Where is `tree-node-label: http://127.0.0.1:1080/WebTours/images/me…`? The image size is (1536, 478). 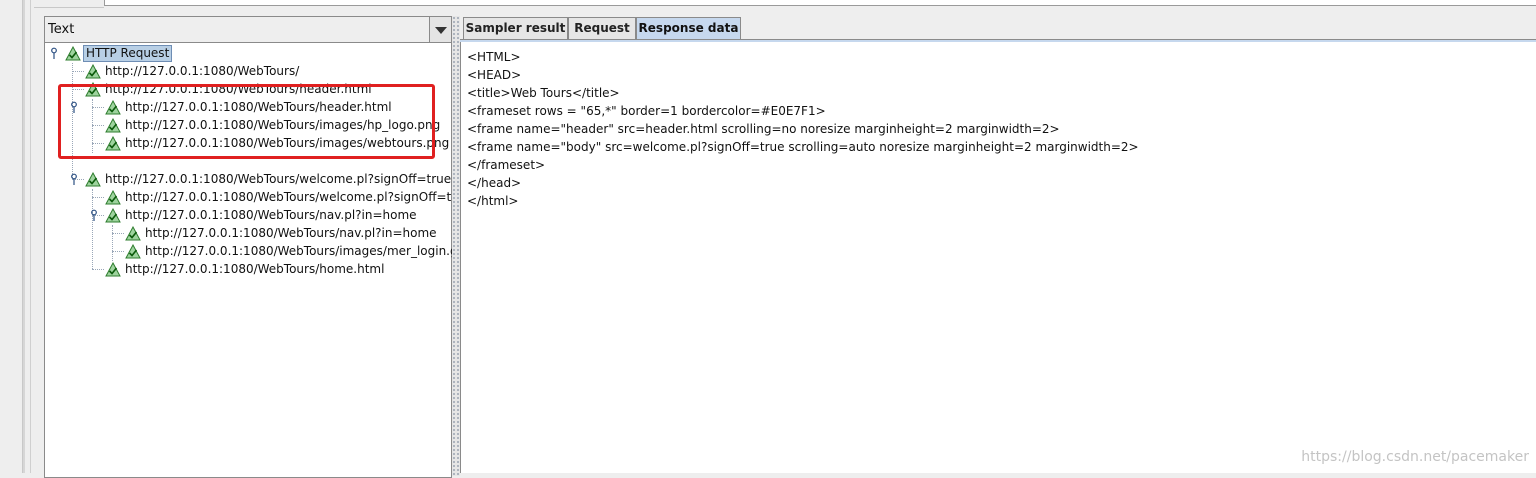
tree-node-label: http://127.0.0.1:1080/WebTours/images/me… is located at coordinates (305, 251).